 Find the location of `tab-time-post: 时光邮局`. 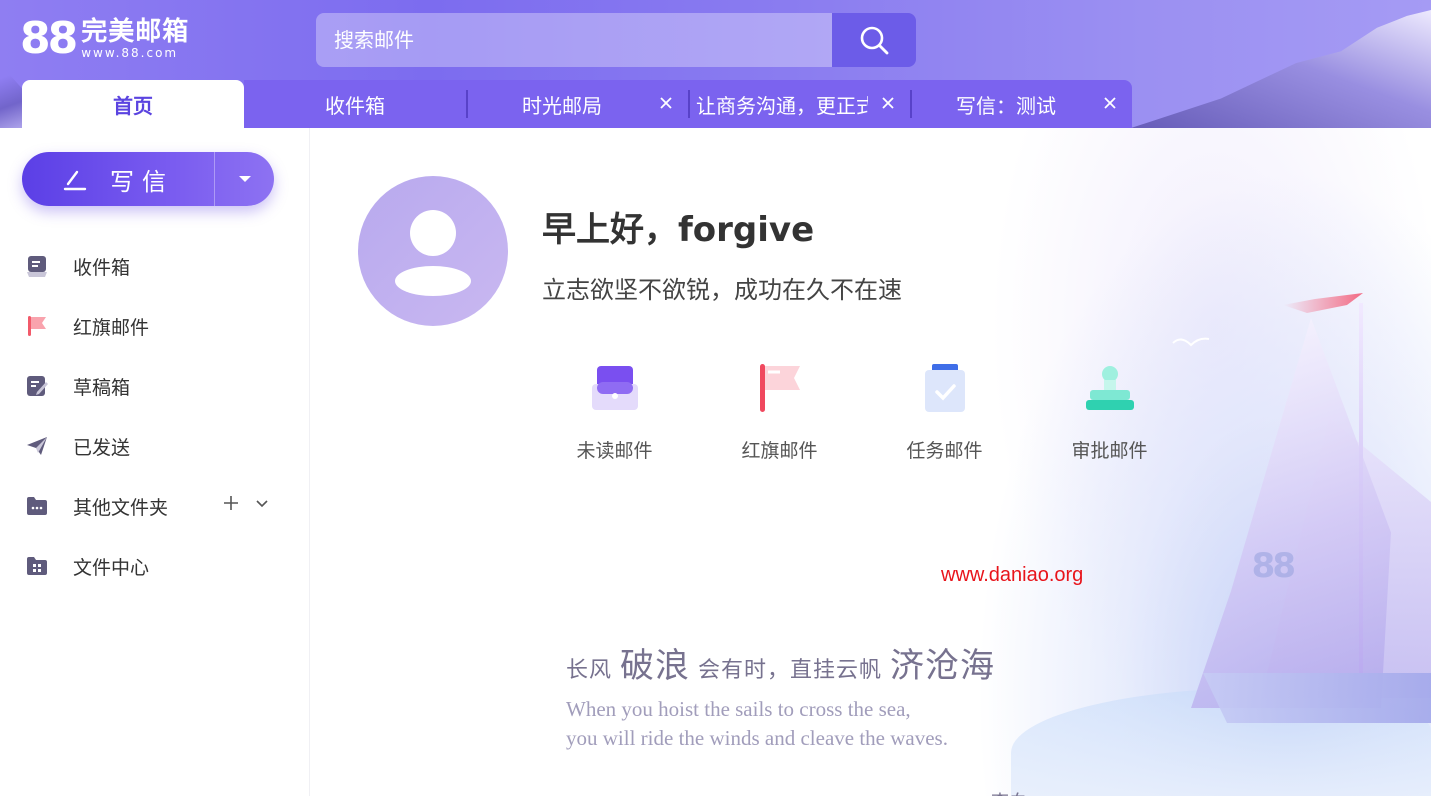

tab-time-post: 时光邮局 is located at coordinates (577, 104).